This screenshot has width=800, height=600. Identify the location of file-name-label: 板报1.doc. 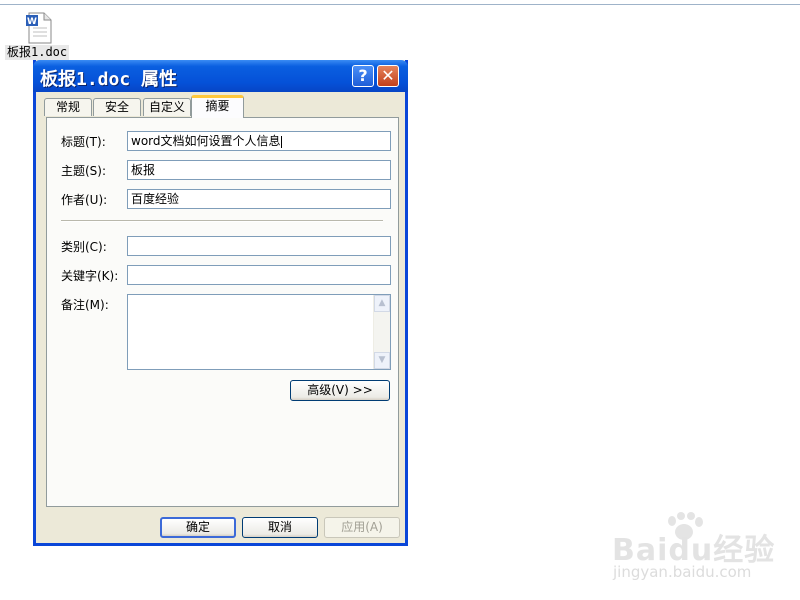
(37, 52).